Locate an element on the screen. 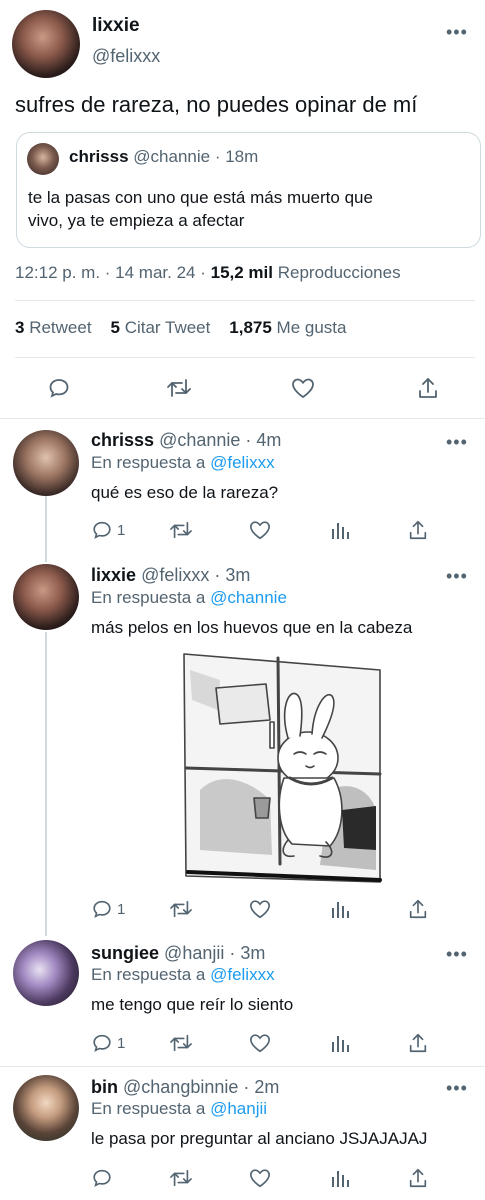 The height and width of the screenshot is (1200, 485). quoted-handle: @channie is located at coordinates (172, 156).